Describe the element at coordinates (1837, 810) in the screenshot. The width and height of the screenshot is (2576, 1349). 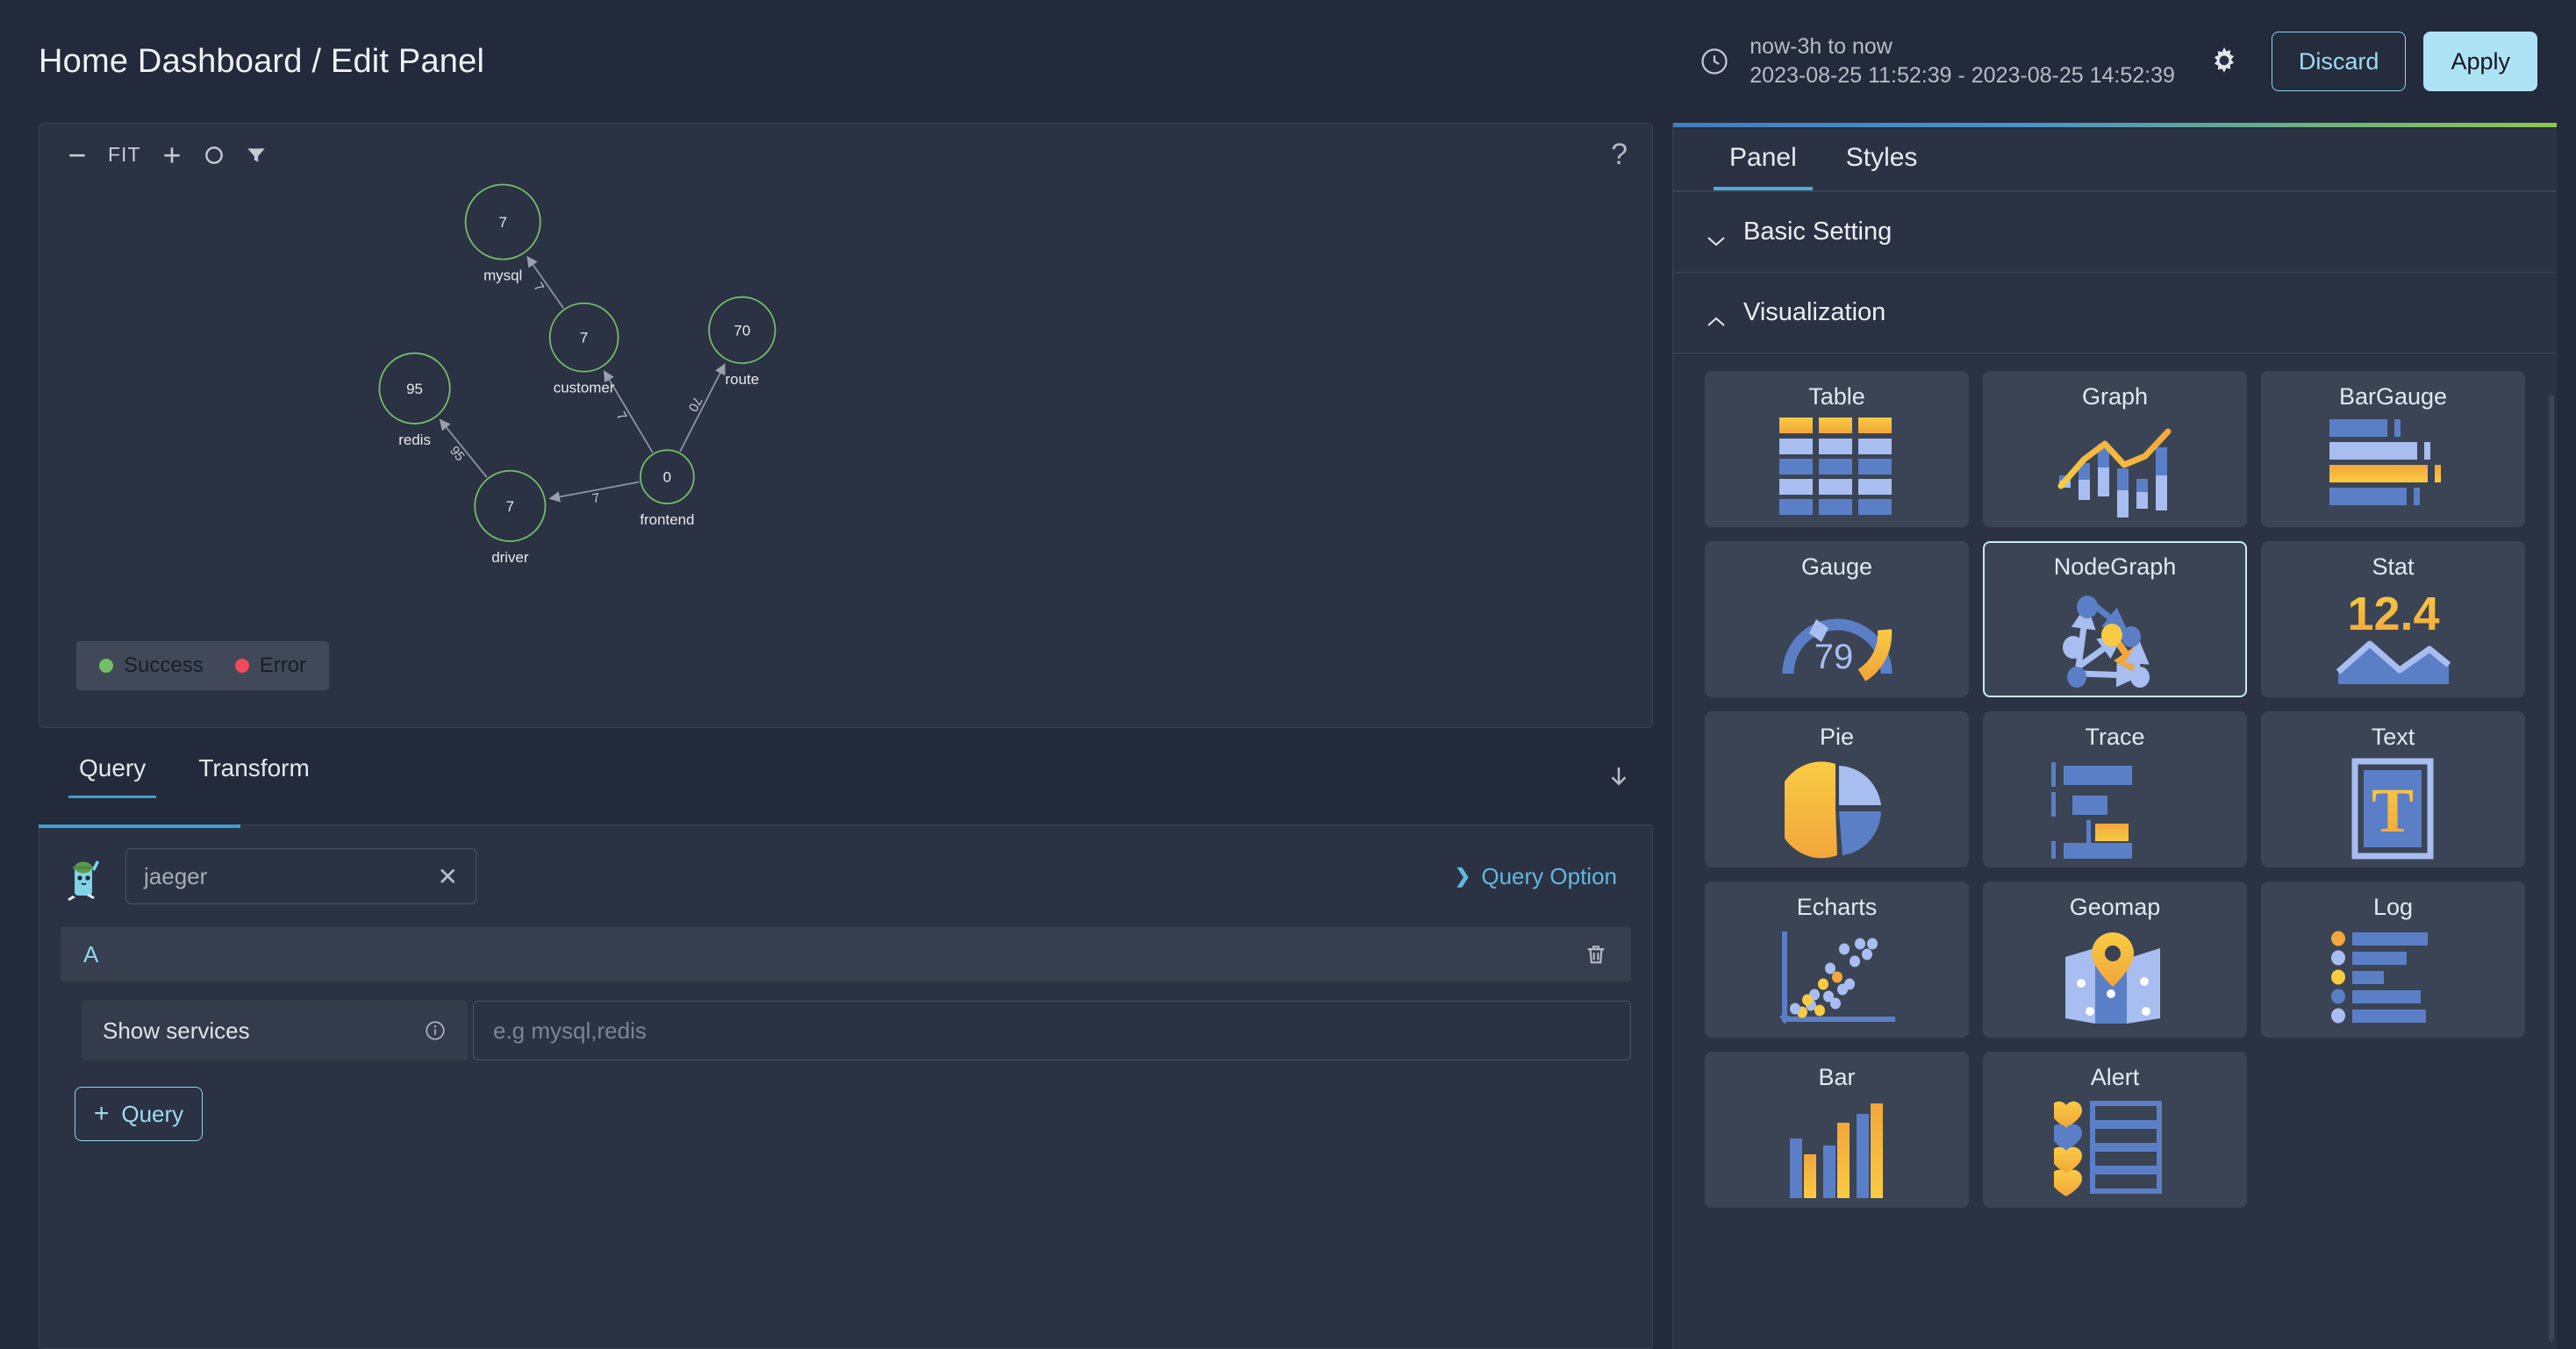
I see `pie-icon` at that location.